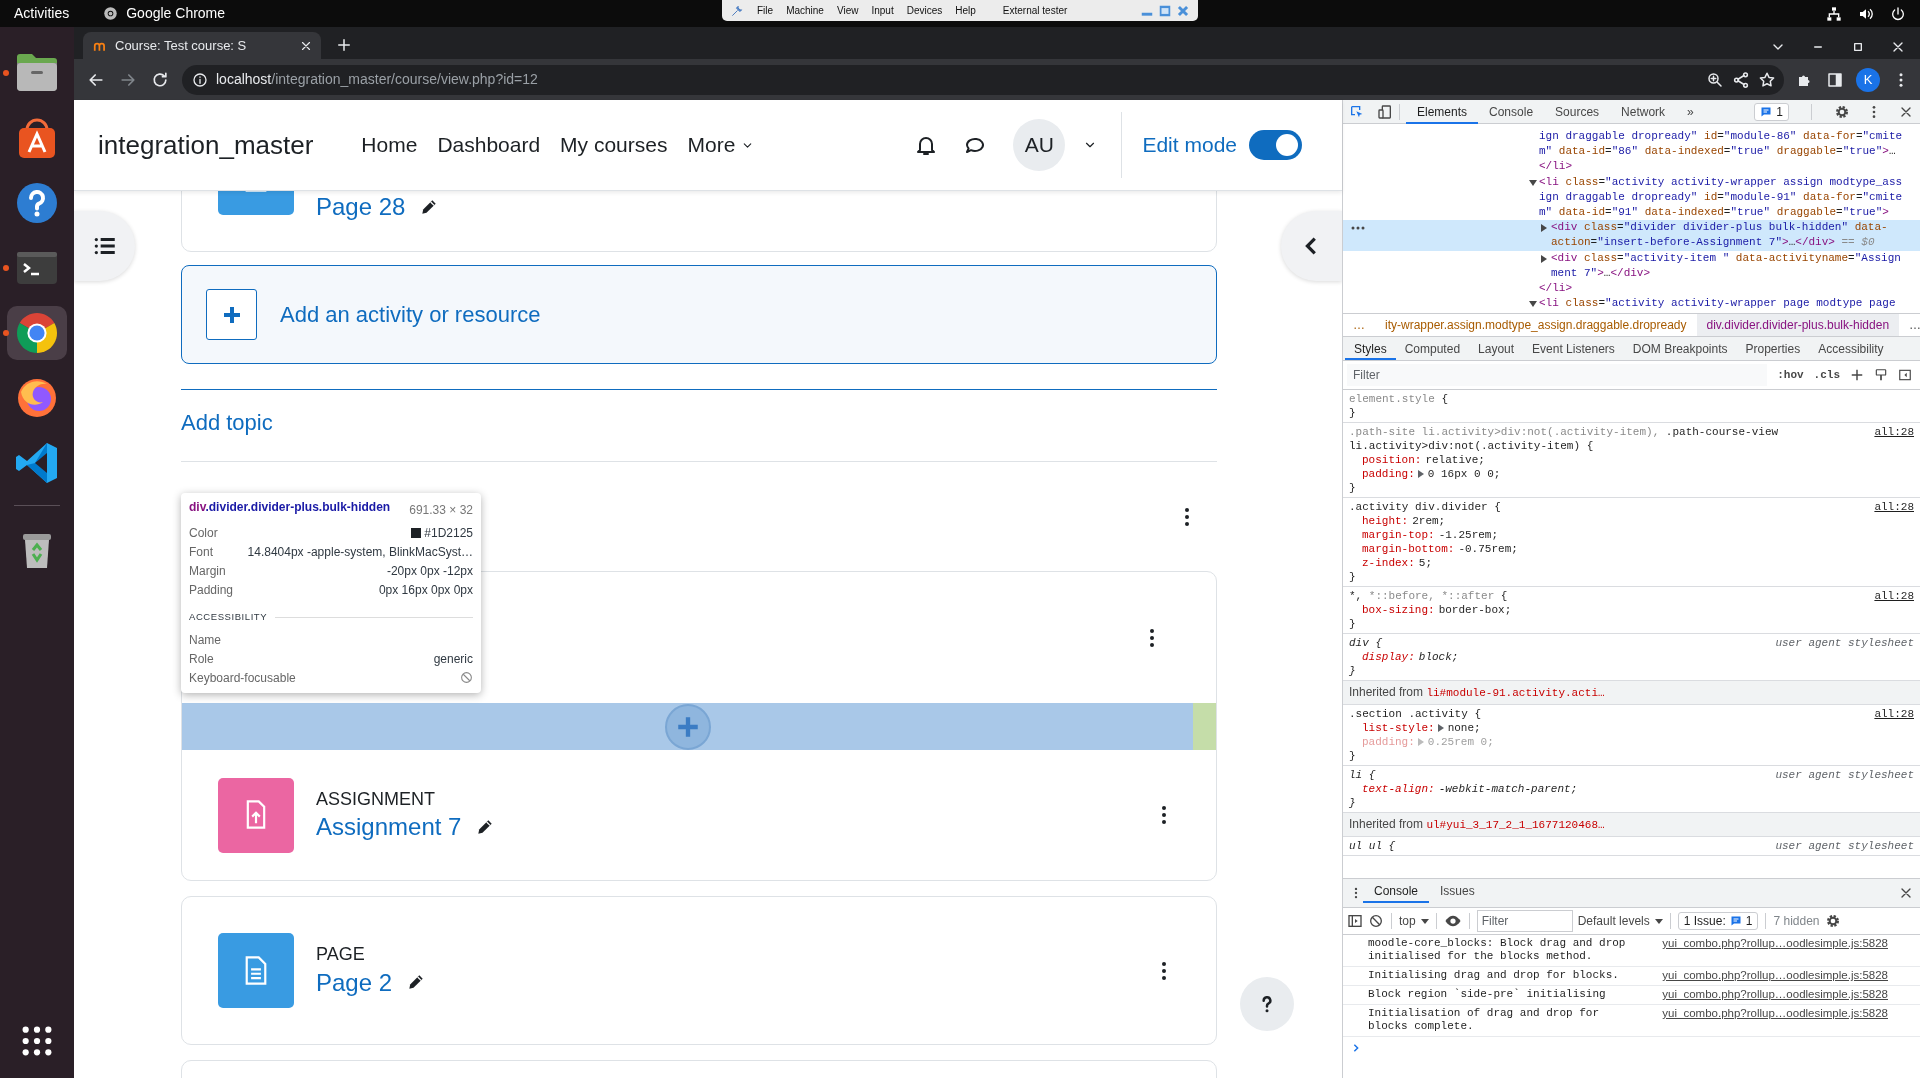 This screenshot has height=1078, width=1920. Describe the element at coordinates (361, 207) in the screenshot. I see `activity-link: Page 28` at that location.